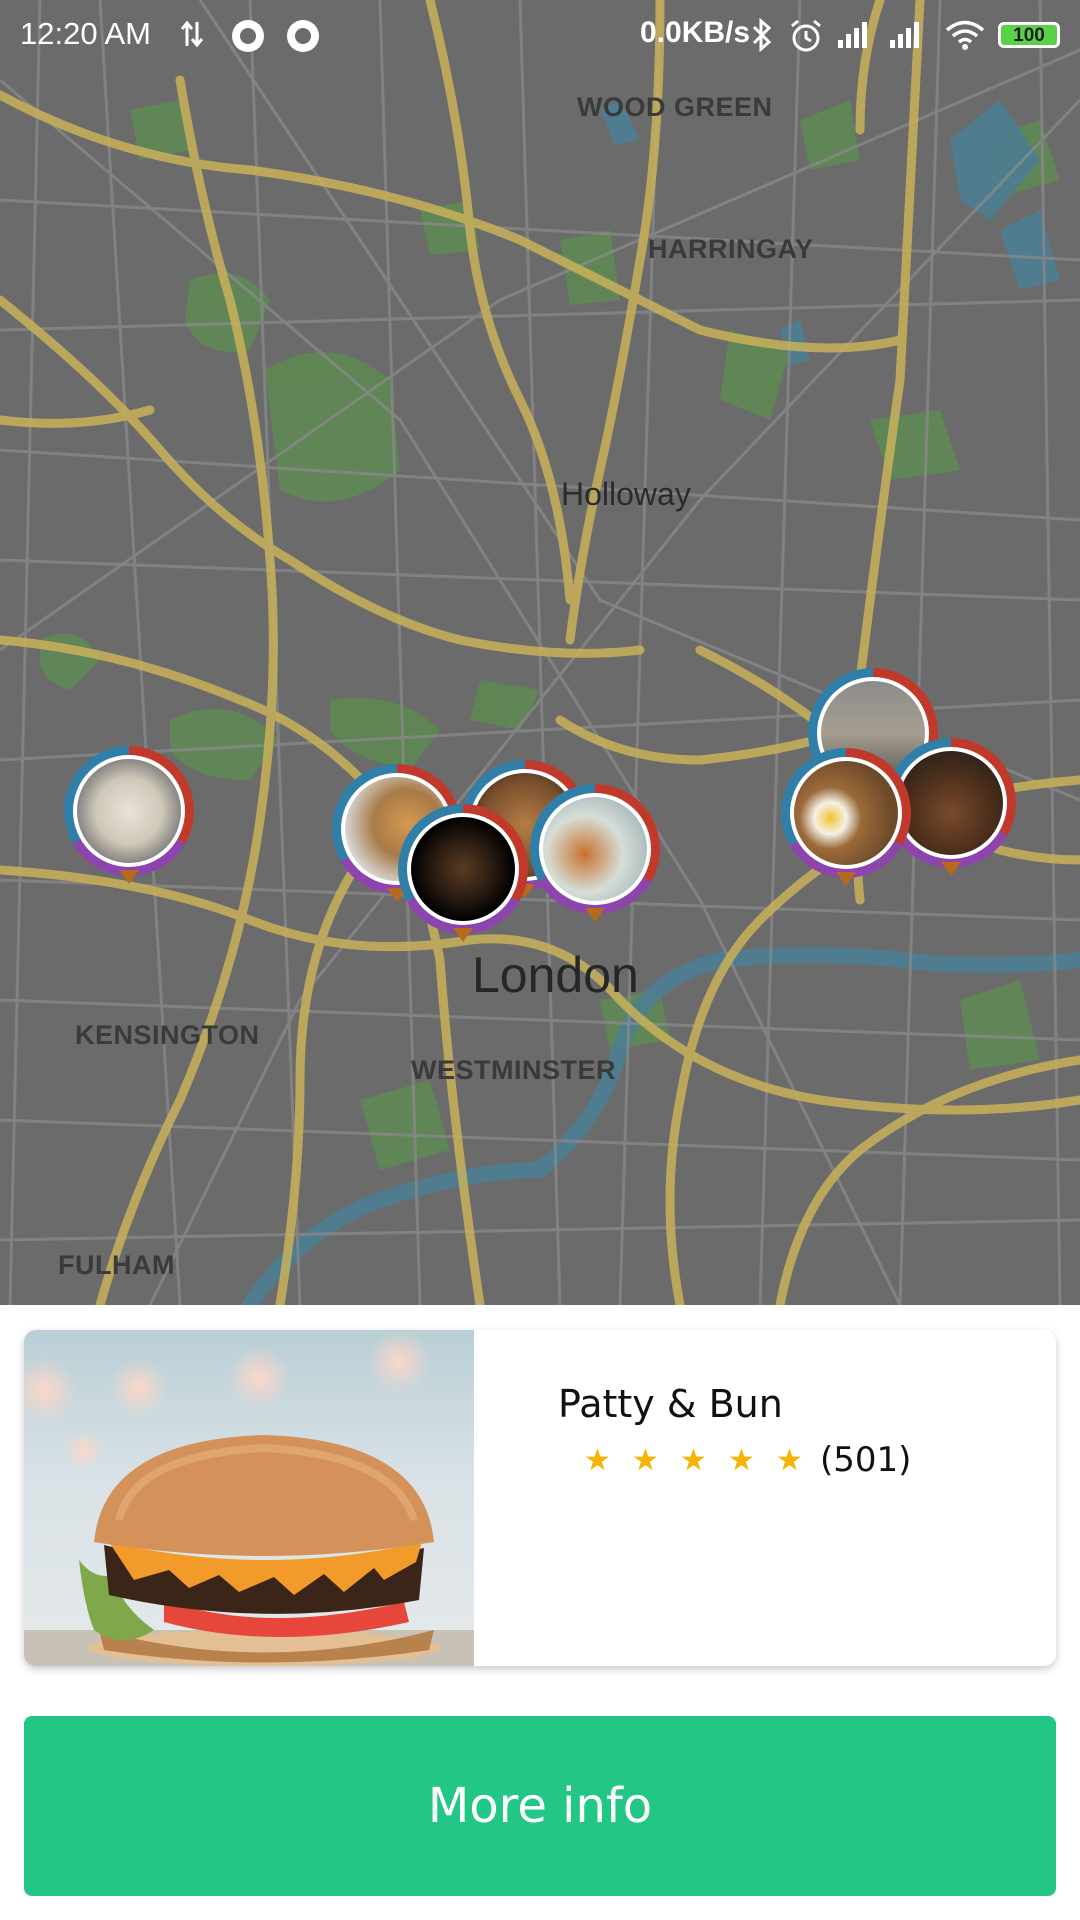  I want to click on battery-level: 100, so click(1029, 35).